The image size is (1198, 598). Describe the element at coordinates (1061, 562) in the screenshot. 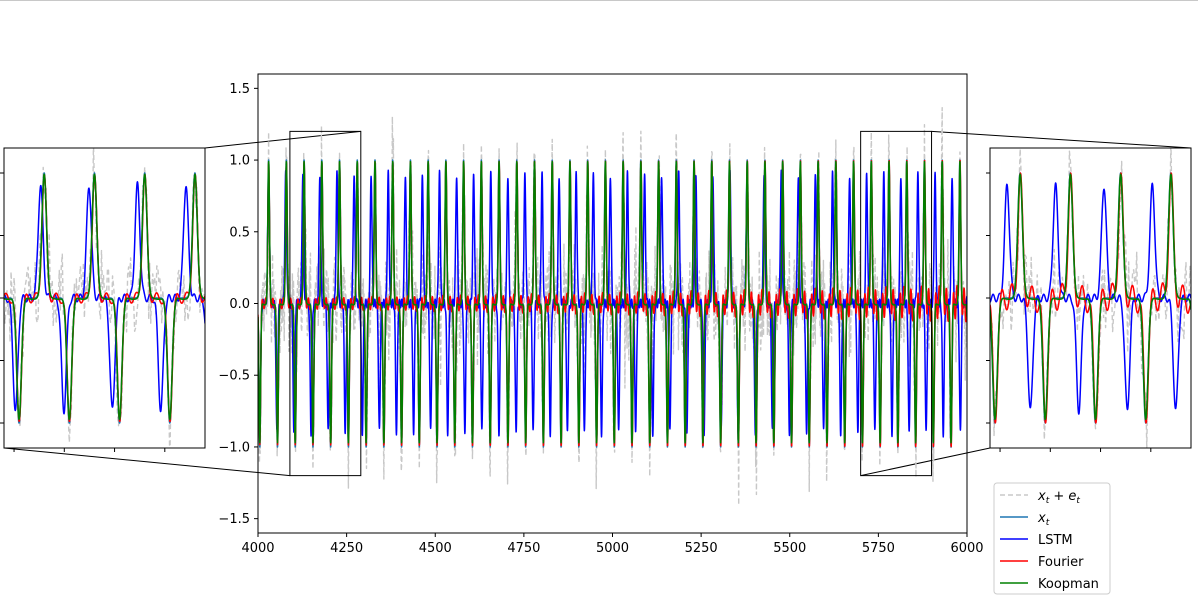

I see `legend-label-fourier: Fourier` at that location.